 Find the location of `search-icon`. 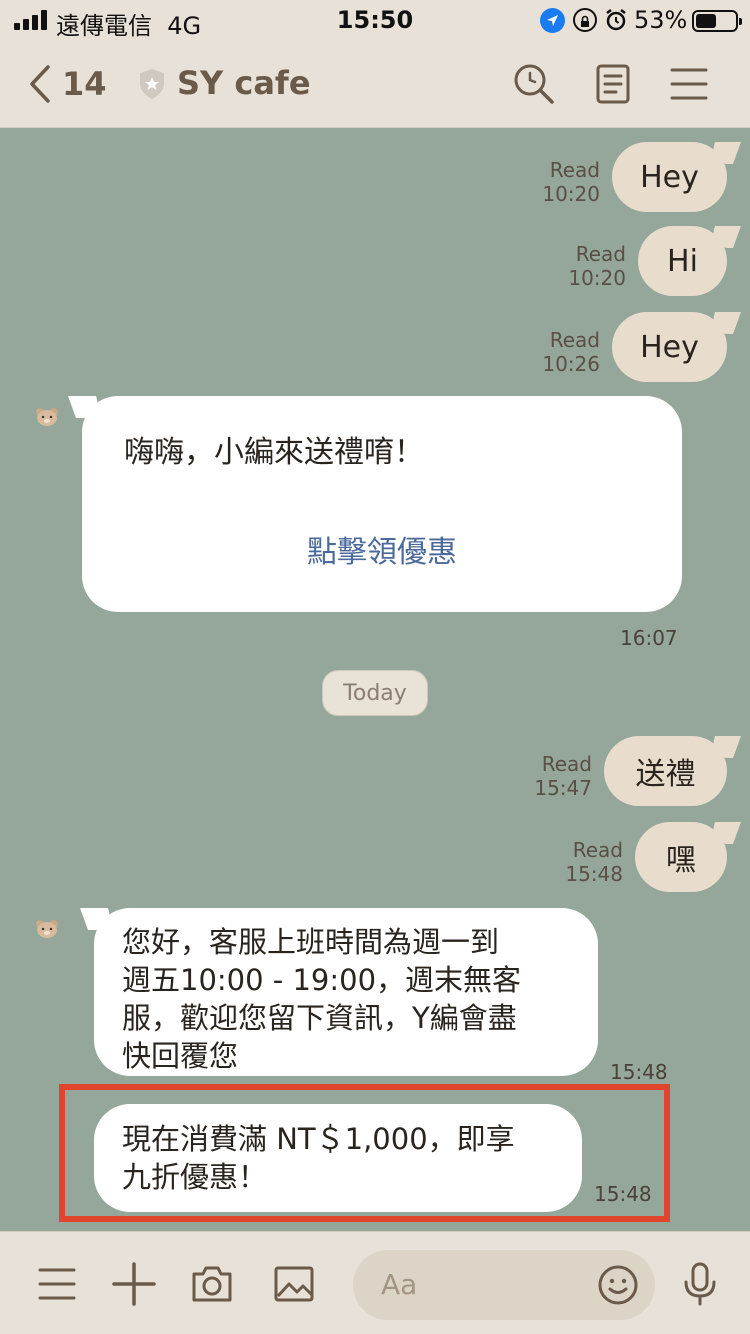

search-icon is located at coordinates (534, 84).